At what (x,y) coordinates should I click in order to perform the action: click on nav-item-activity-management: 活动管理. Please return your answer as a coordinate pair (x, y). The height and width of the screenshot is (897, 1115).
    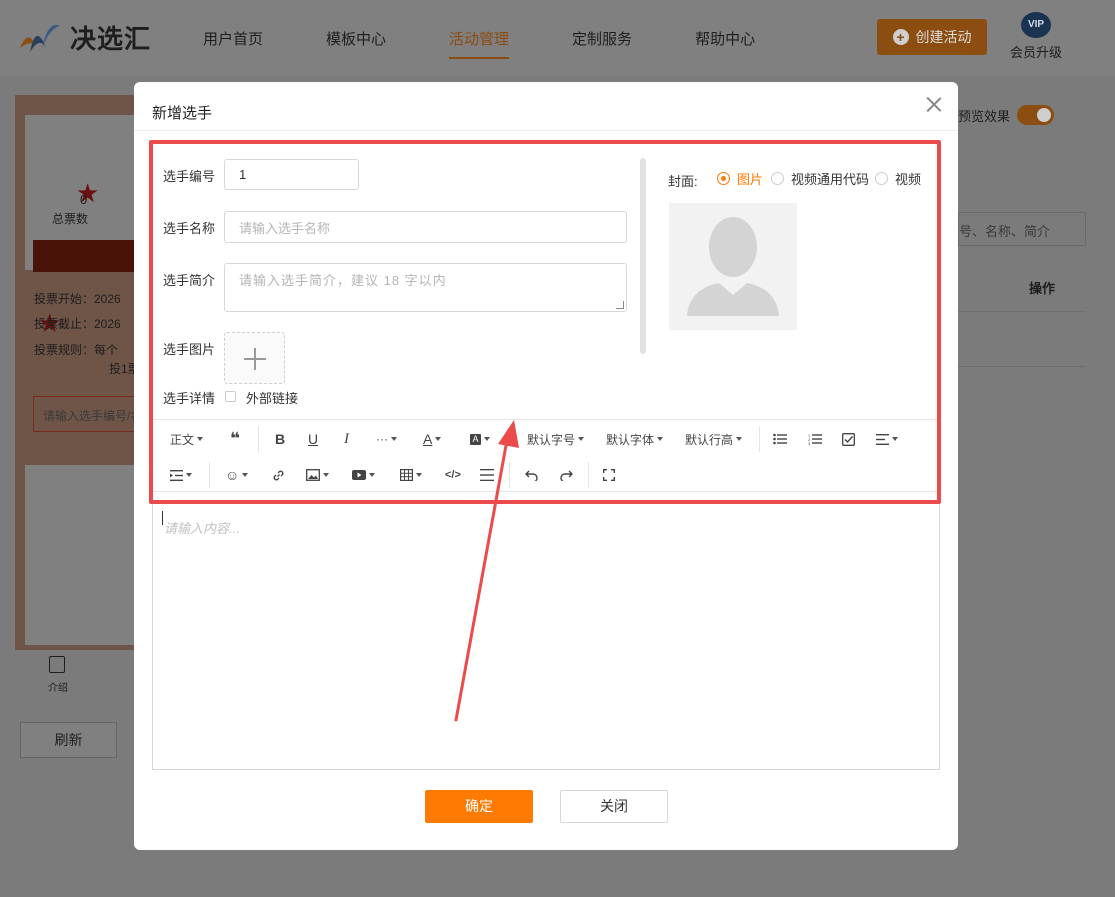
    Looking at the image, I should click on (479, 43).